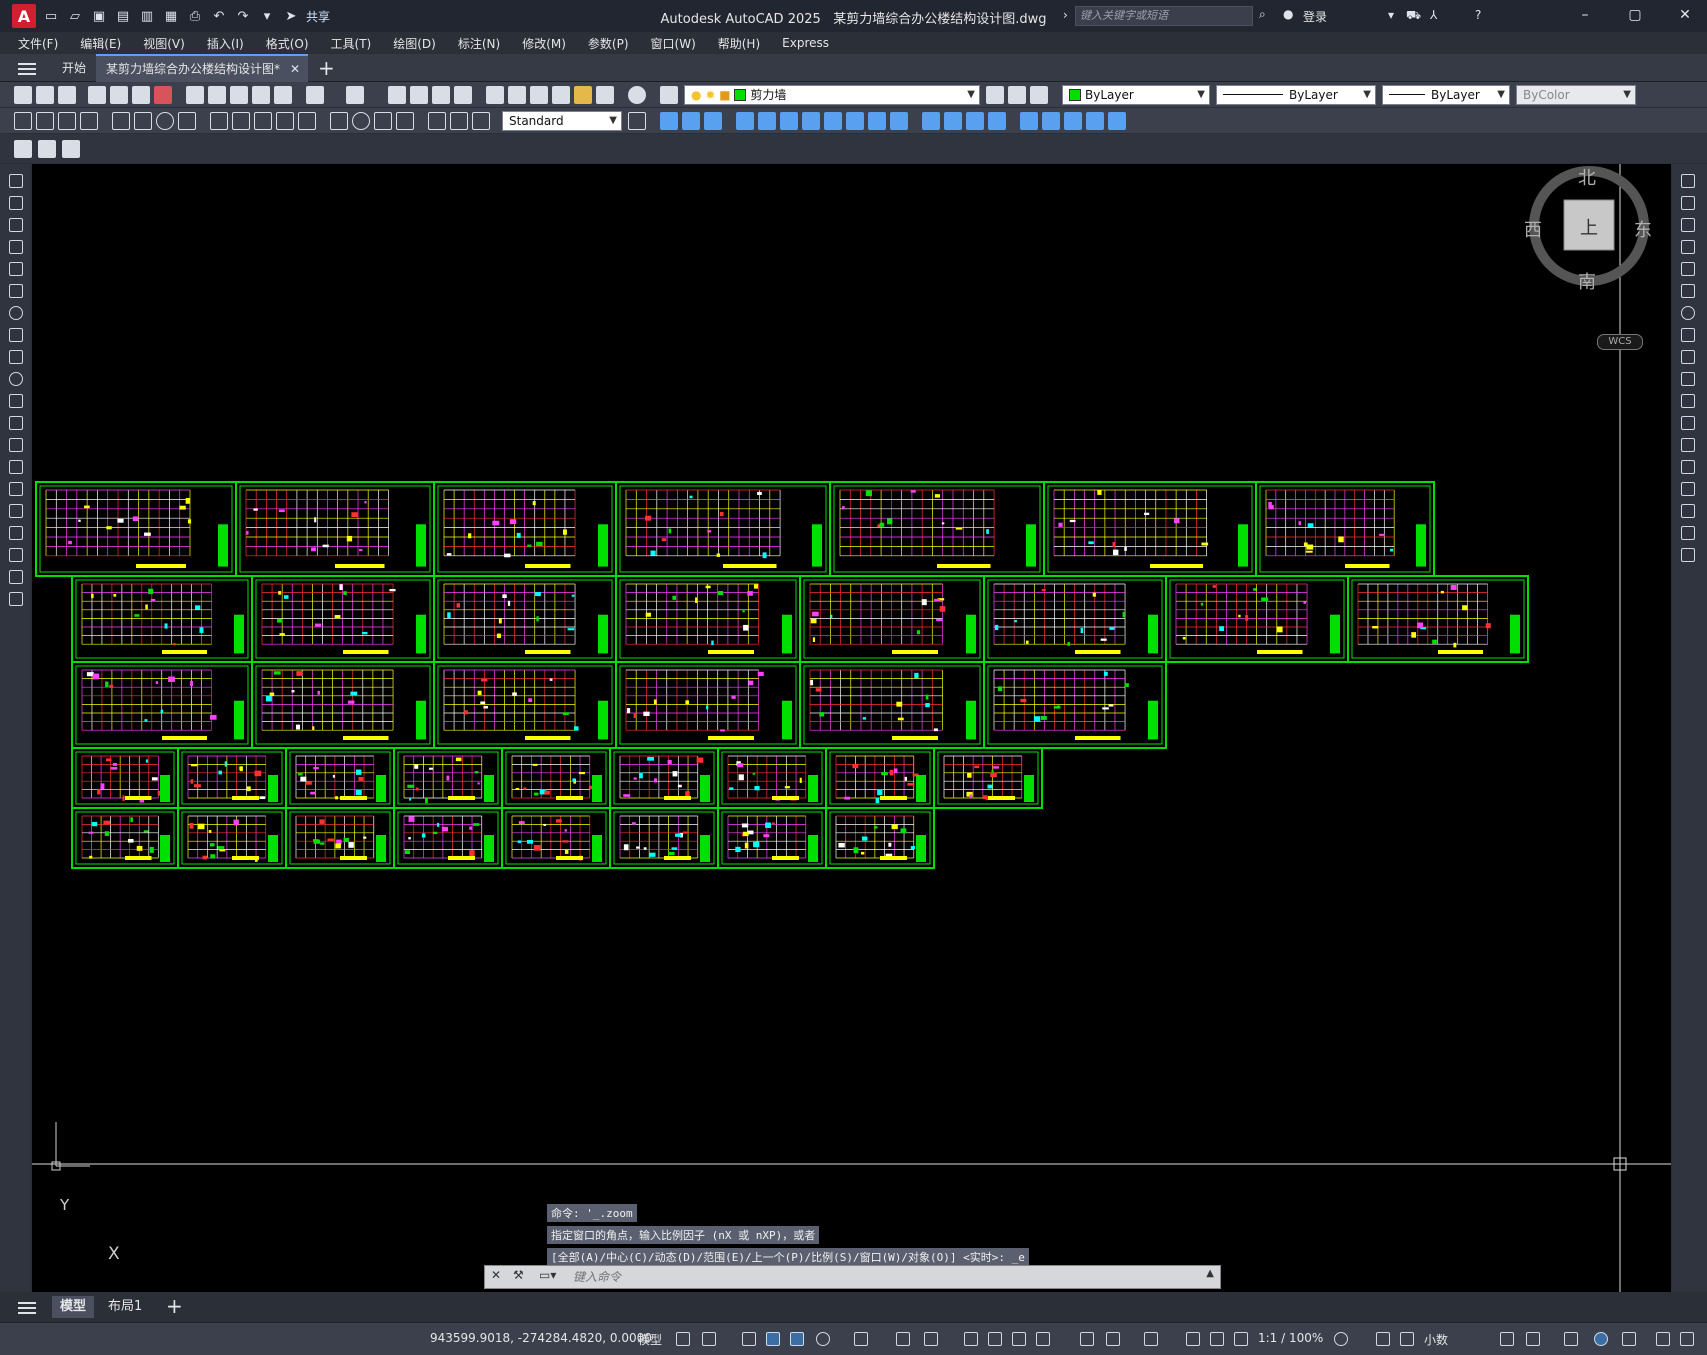 The height and width of the screenshot is (1355, 1707). I want to click on close-command-line-icon: ✕, so click(496, 1275).